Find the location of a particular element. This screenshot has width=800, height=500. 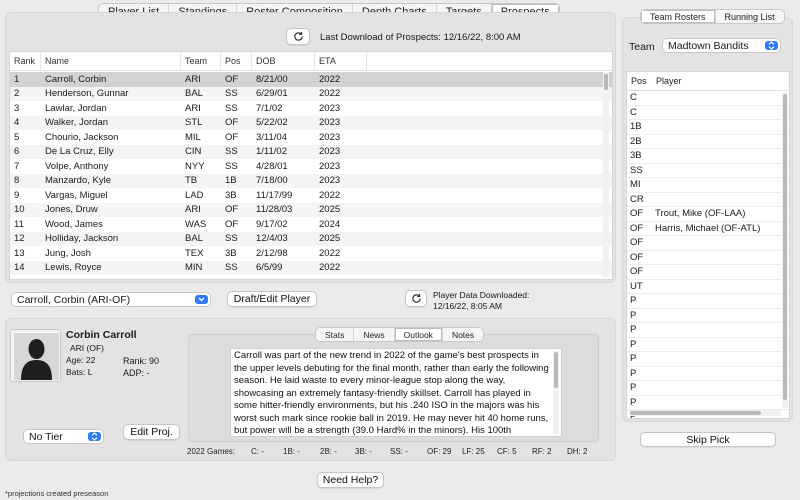

cell-dob: 4/28/01 is located at coordinates (272, 166).